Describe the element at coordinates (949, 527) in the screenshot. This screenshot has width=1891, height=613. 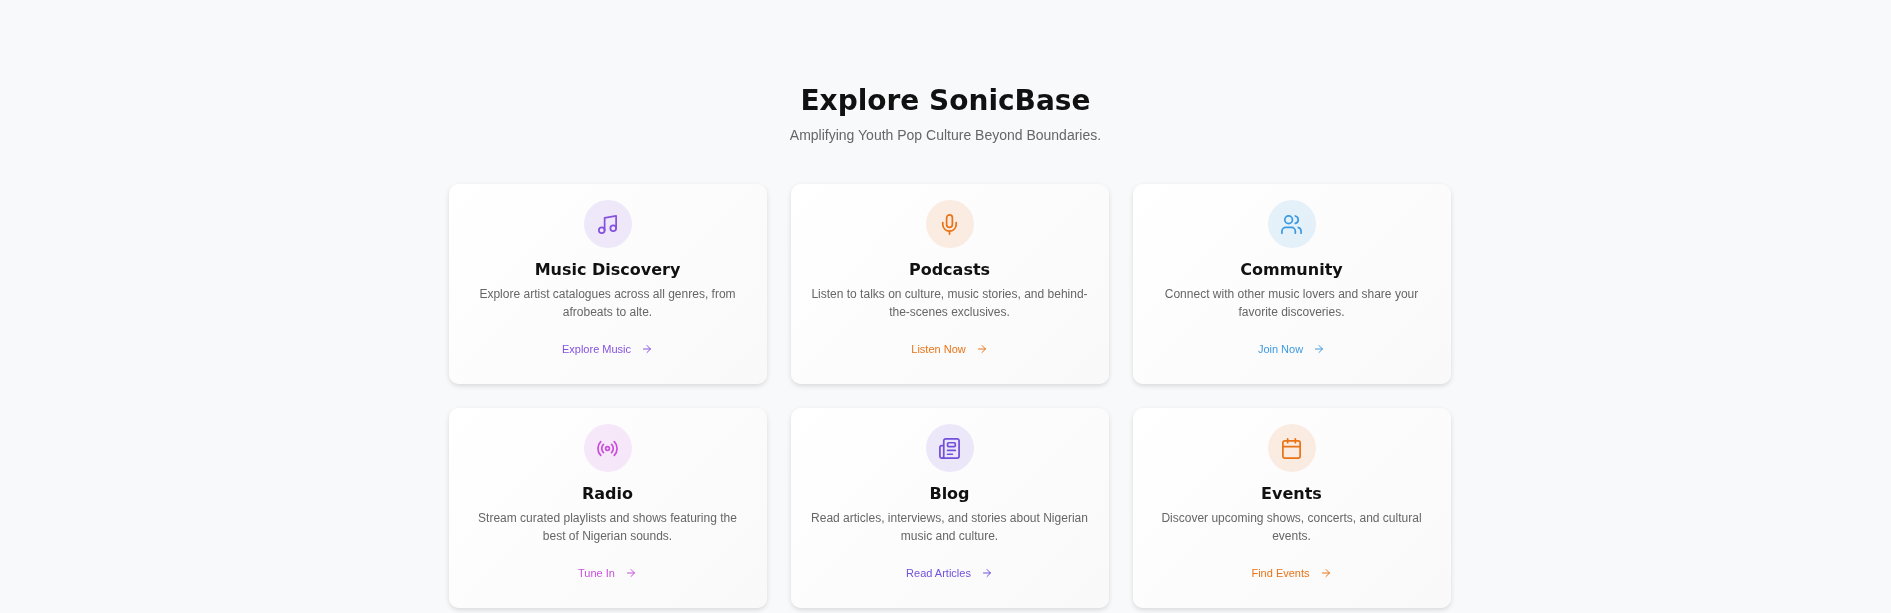
I see `card-description: Read articles, interviews, and stories about Nigerian music and culture.` at that location.